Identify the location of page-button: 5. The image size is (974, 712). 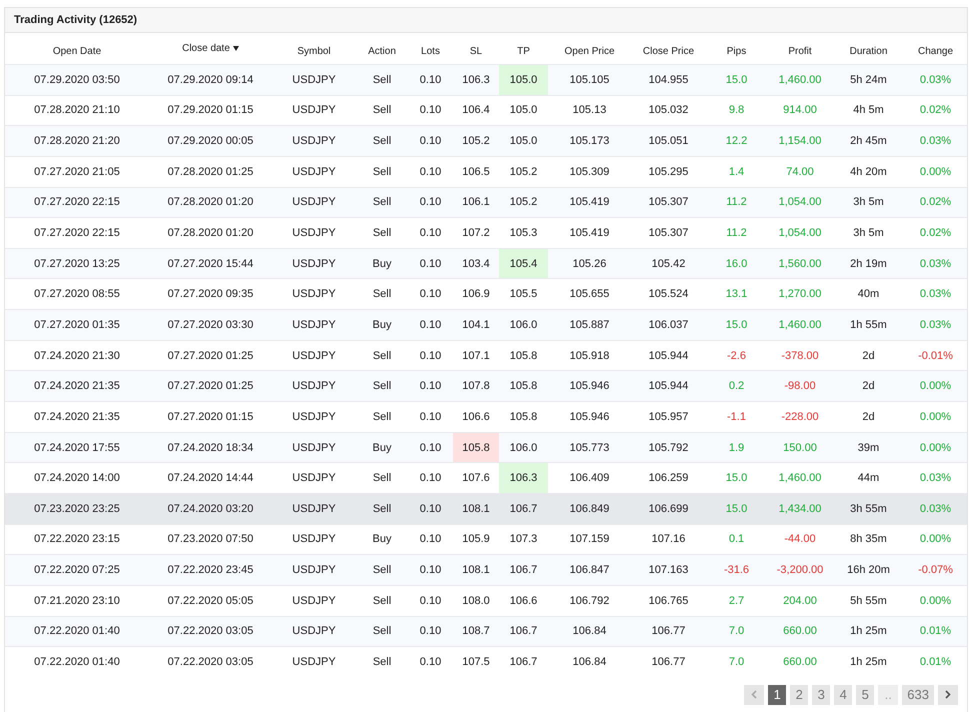
(865, 694).